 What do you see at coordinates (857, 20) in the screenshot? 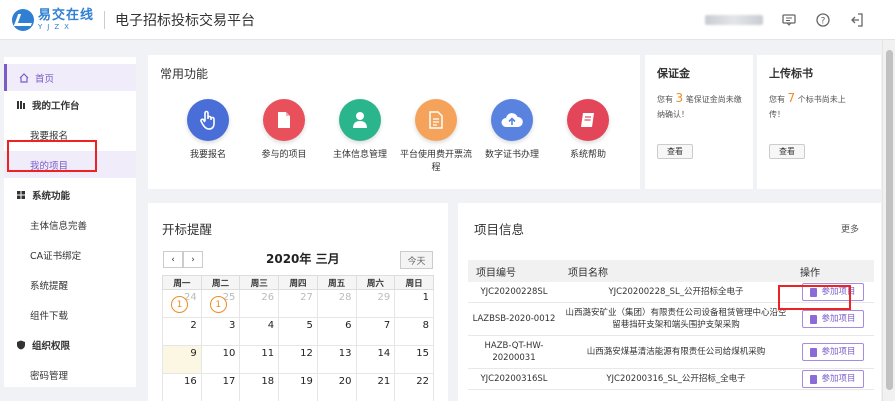
I see `logout-icon` at bounding box center [857, 20].